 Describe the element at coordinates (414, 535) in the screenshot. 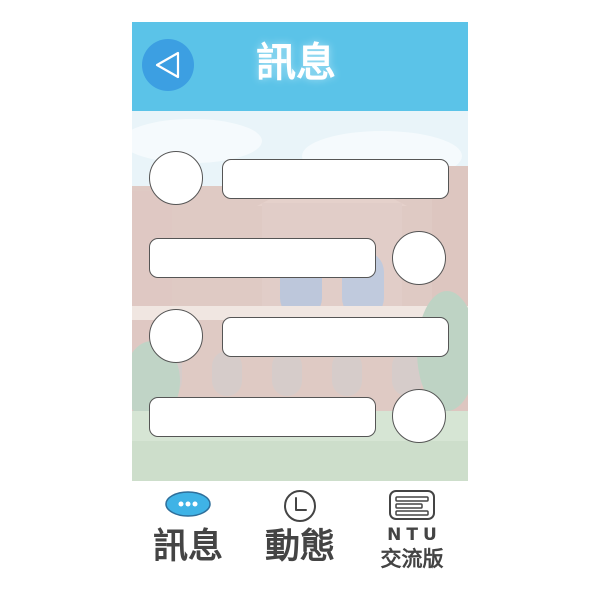

I see `tab-ntu-label: NTU` at that location.